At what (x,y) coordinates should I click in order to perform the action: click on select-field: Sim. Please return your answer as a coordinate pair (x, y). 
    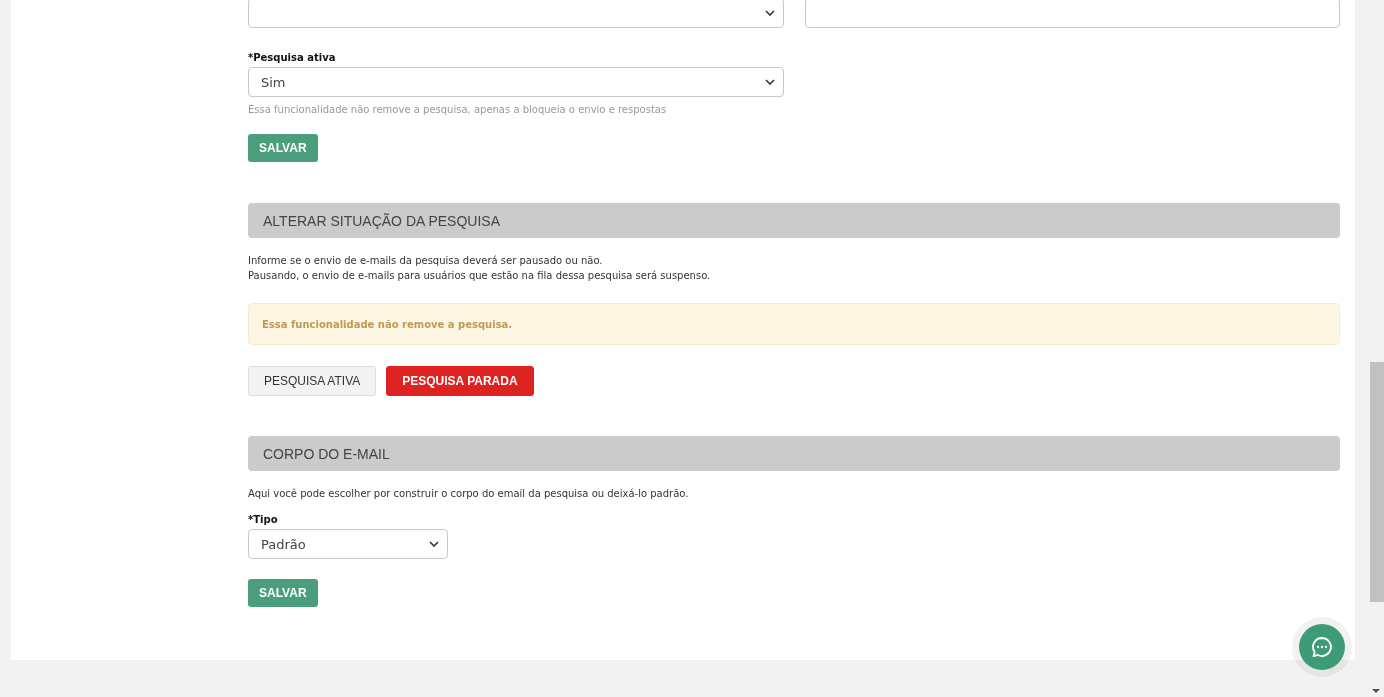
    Looking at the image, I should click on (516, 82).